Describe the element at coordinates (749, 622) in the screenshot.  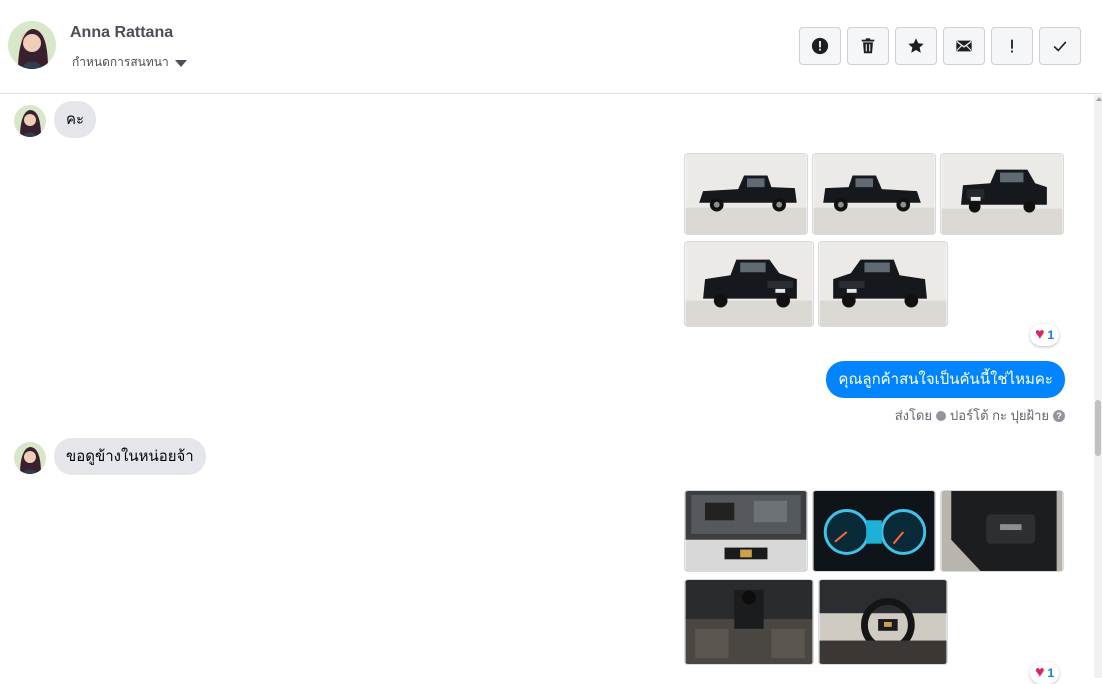
I see `gear-shift-photo` at that location.